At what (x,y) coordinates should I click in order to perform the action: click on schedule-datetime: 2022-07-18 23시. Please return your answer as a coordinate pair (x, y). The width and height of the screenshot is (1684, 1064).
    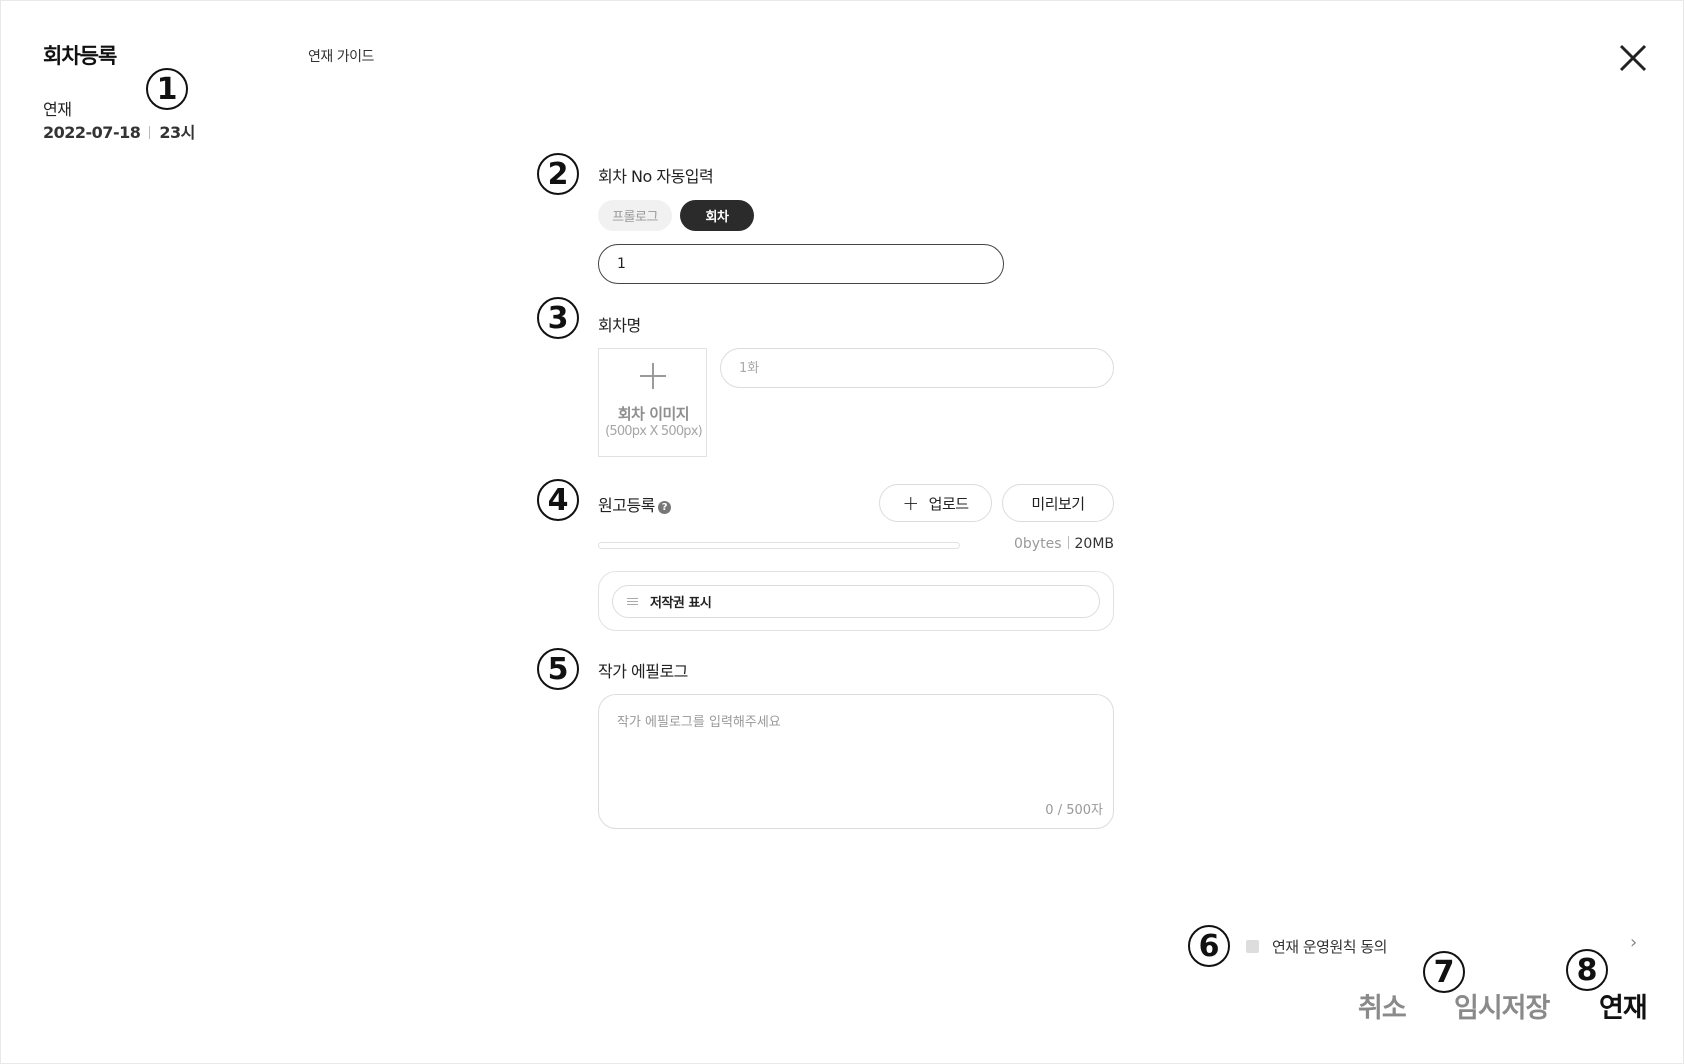
    Looking at the image, I should click on (119, 131).